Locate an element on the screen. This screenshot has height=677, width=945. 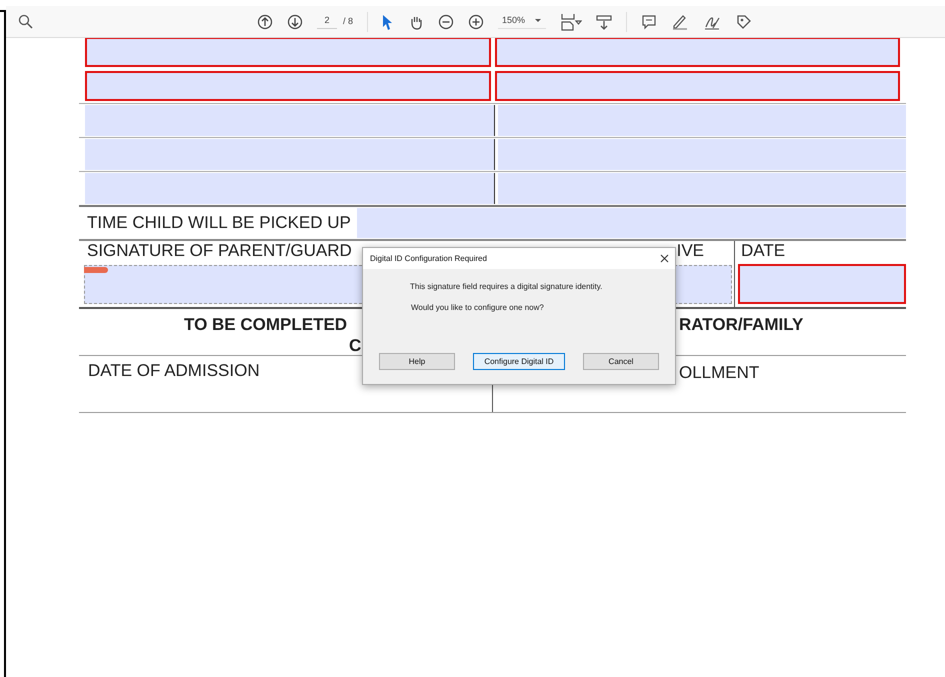
page-count: / 8 is located at coordinates (348, 21).